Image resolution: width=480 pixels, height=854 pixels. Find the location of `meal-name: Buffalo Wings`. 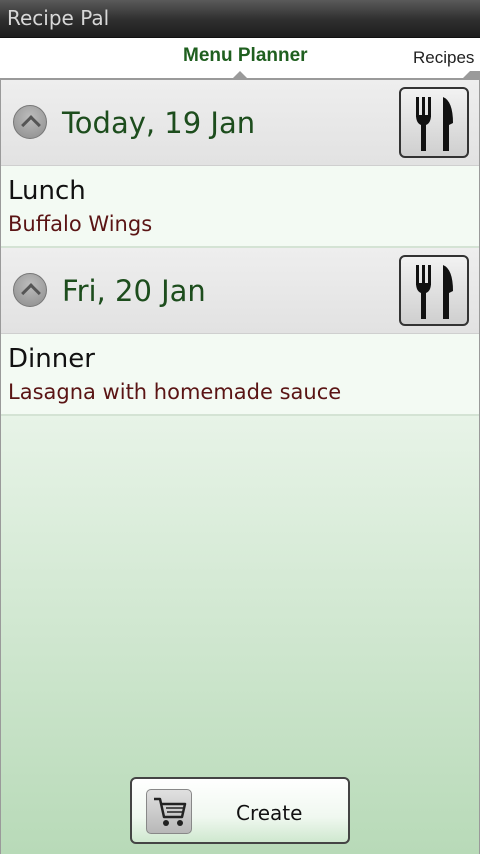

meal-name: Buffalo Wings is located at coordinates (80, 224).